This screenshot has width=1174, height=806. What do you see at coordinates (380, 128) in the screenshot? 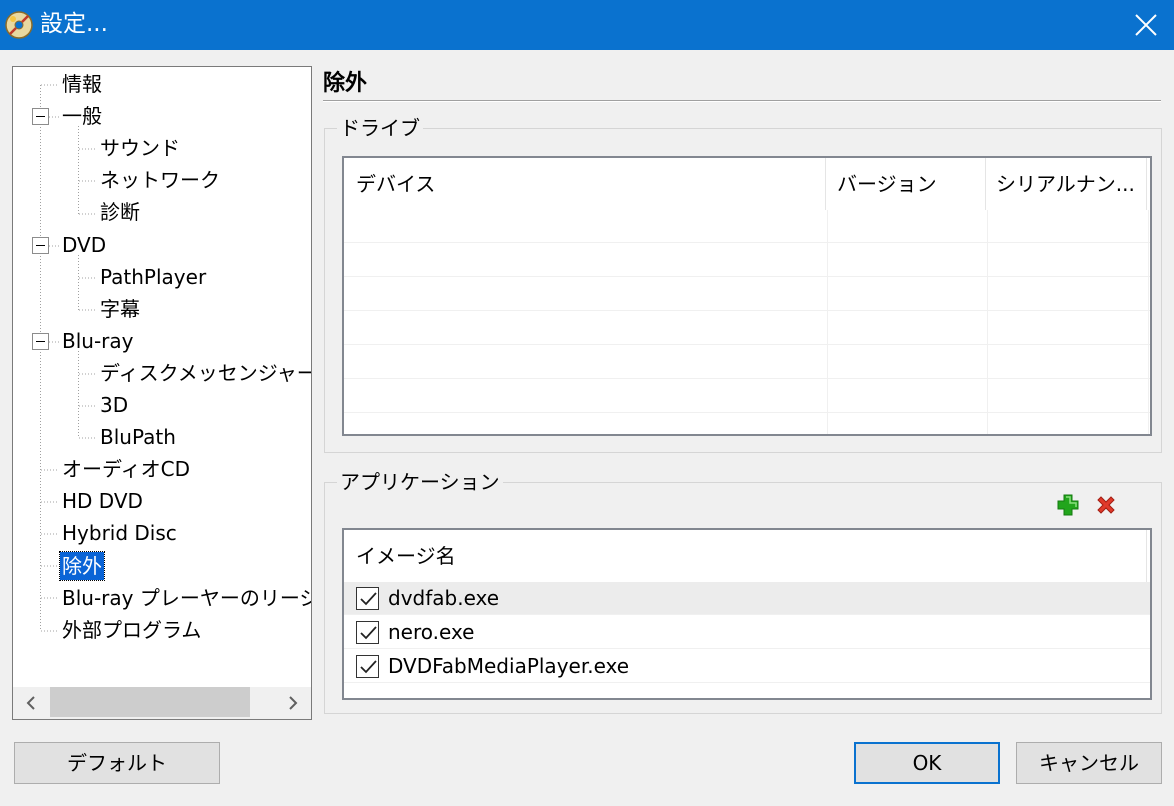
I see `drives-group-label: ドライブ` at bounding box center [380, 128].